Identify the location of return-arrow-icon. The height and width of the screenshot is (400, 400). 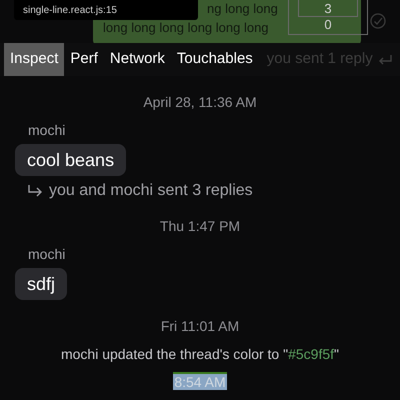
(384, 60).